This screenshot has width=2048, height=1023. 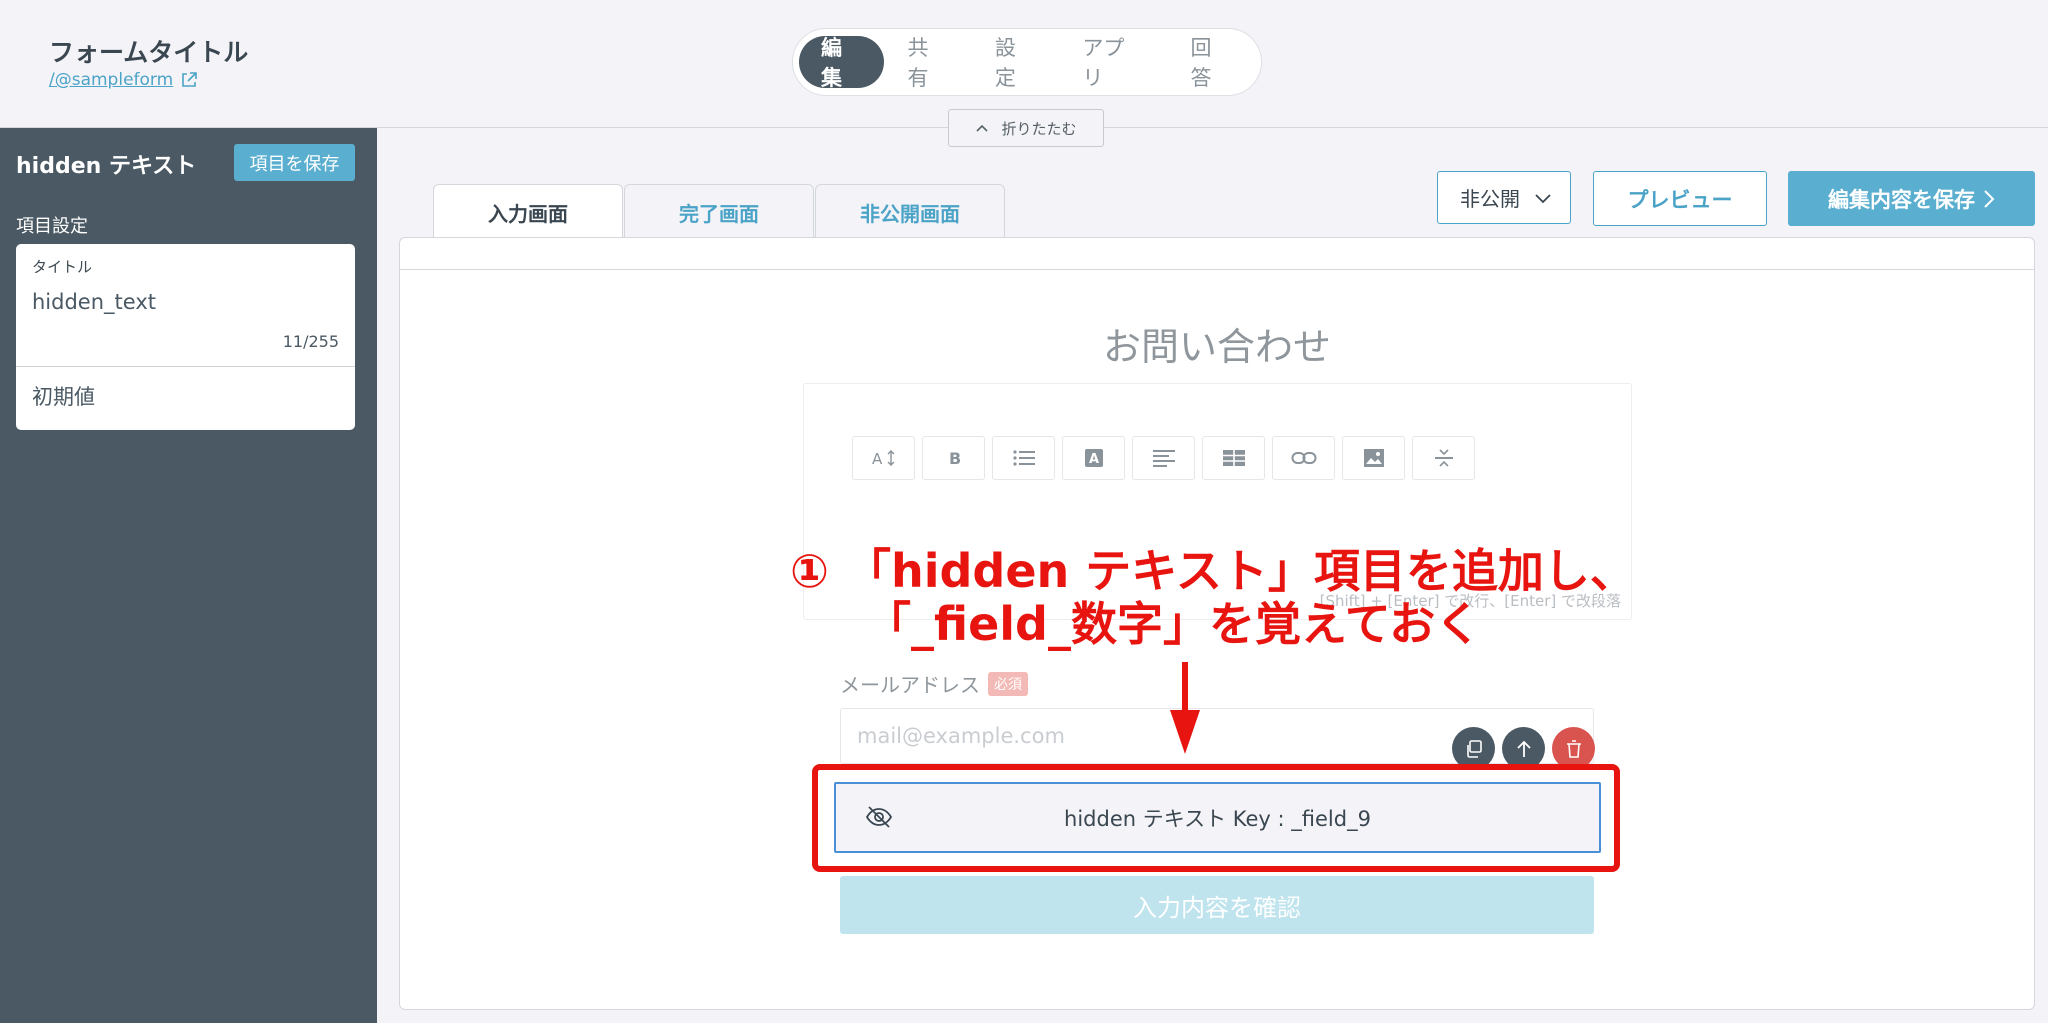 I want to click on editor-toolbar: A B A, so click(x=1163, y=458).